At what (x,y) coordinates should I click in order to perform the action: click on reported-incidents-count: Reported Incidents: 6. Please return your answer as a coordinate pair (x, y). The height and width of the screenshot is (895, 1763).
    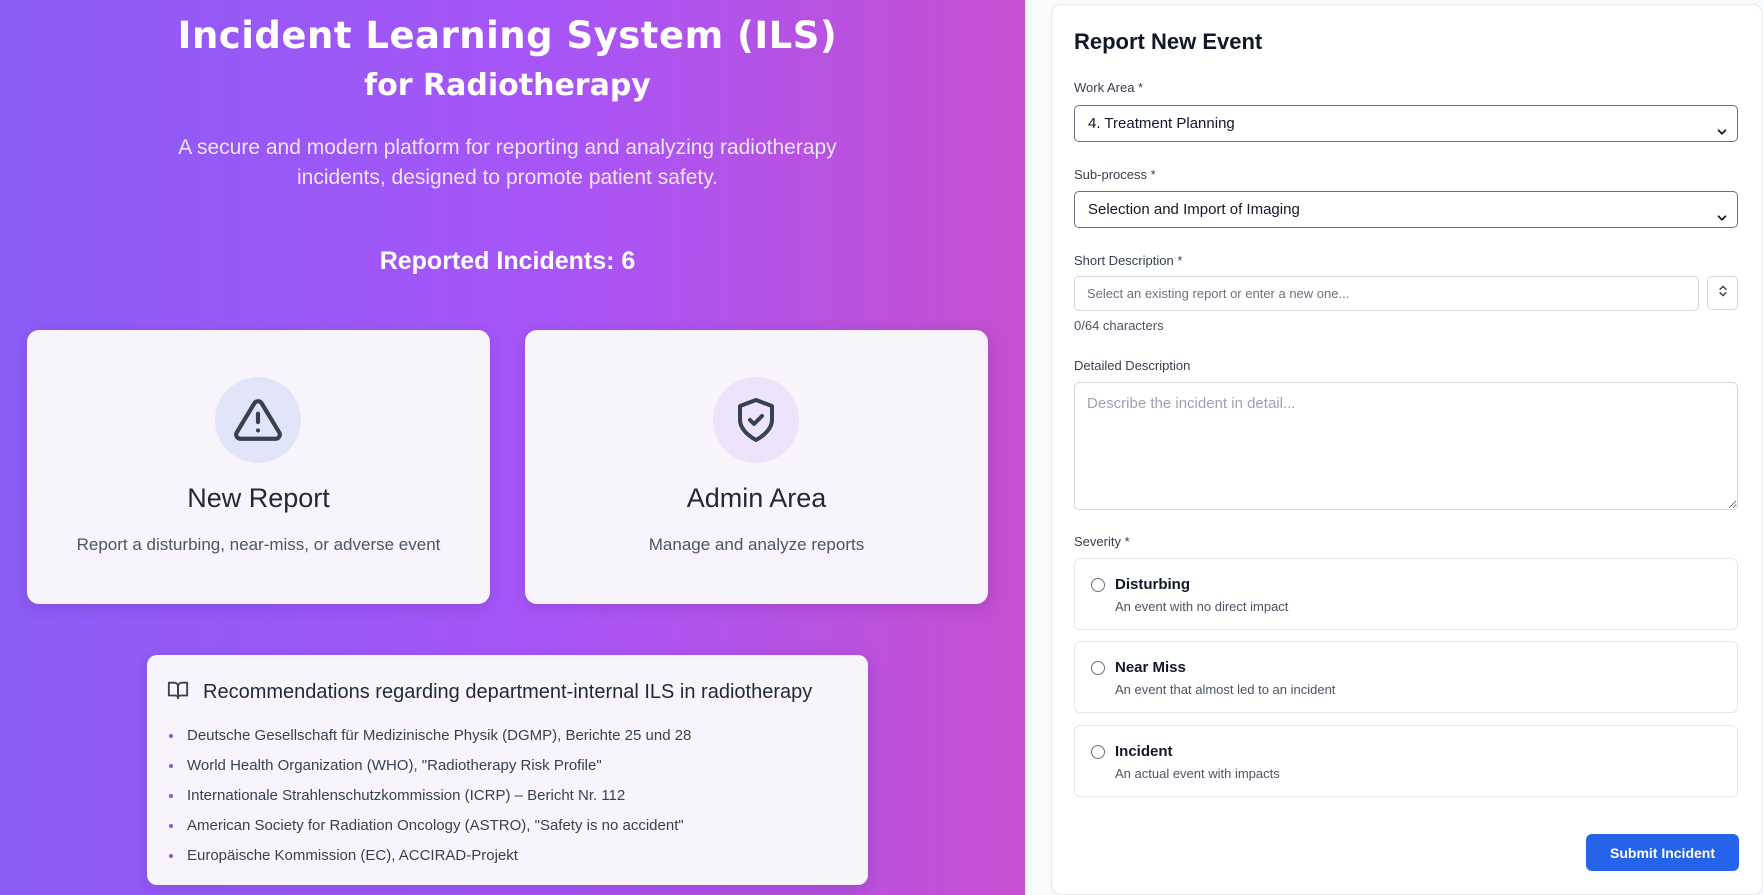
    Looking at the image, I should click on (507, 261).